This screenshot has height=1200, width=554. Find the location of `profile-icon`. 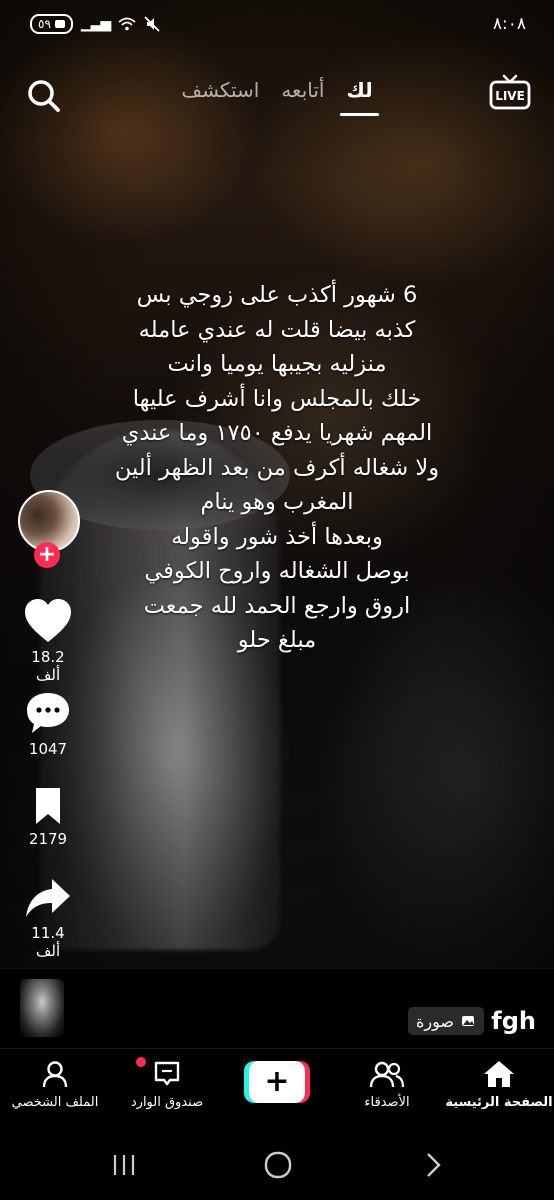

profile-icon is located at coordinates (55, 1074).